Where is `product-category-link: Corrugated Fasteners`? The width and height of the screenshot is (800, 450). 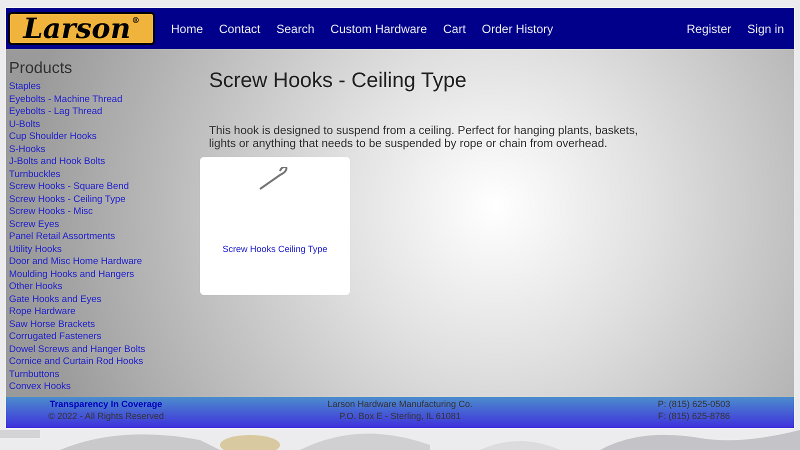 product-category-link: Corrugated Fasteners is located at coordinates (104, 337).